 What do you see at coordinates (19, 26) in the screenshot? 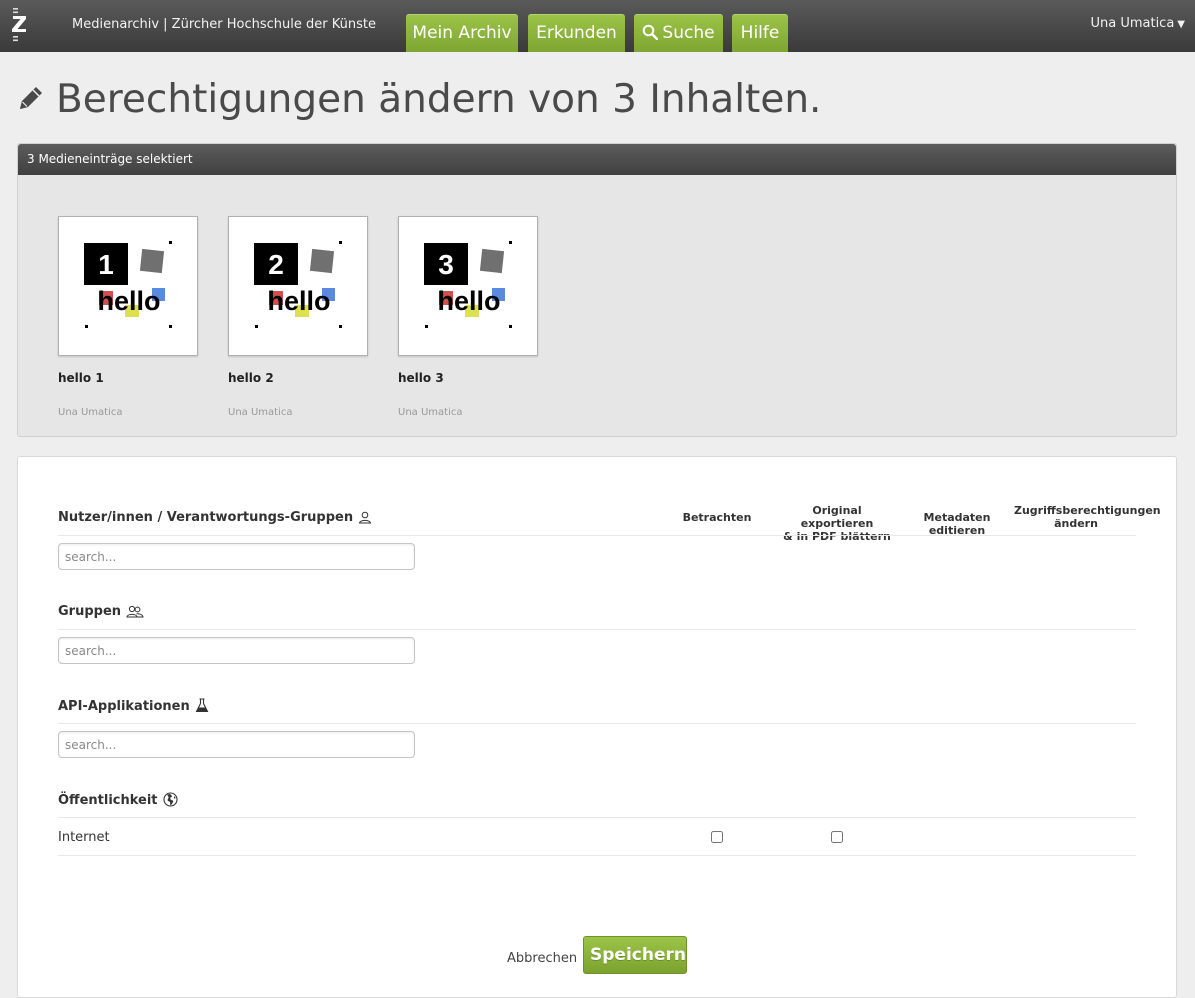
I see `zhdk-logo-icon` at bounding box center [19, 26].